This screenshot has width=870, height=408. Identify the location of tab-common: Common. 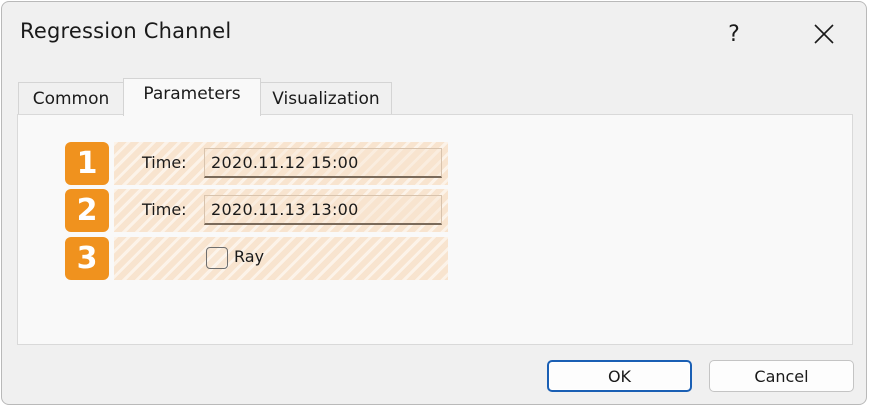
(71, 98).